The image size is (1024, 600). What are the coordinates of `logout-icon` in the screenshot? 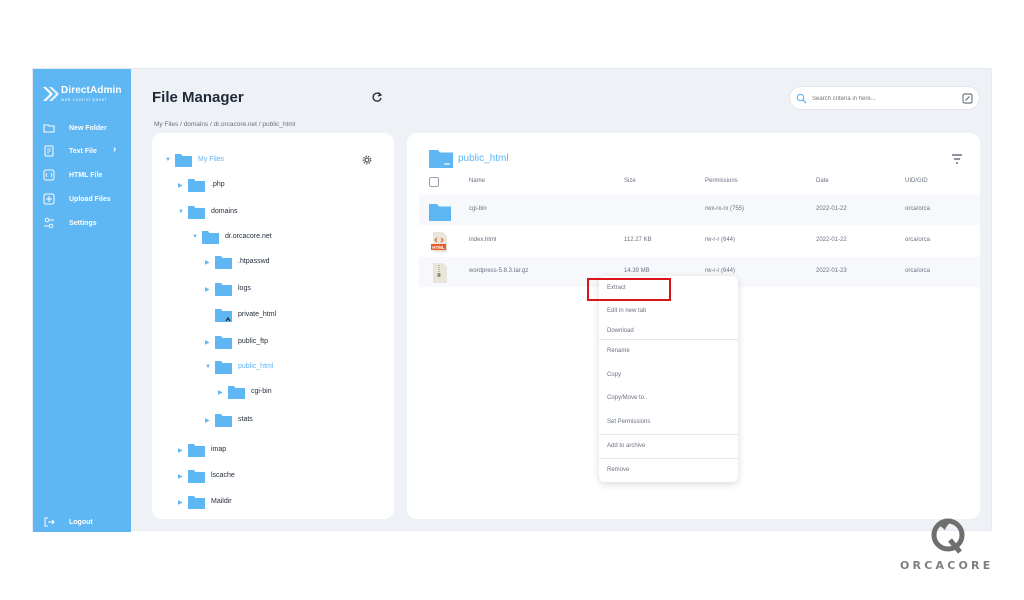 It's located at (49, 522).